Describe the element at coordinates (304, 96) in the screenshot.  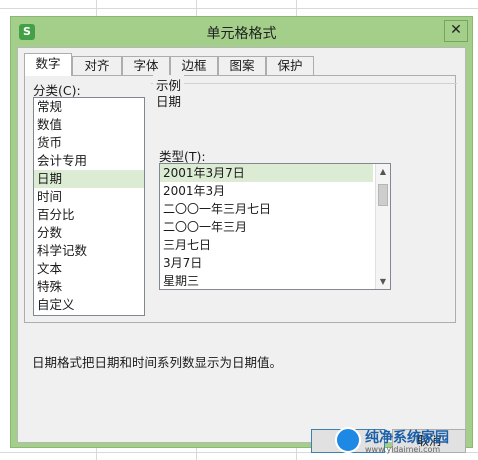
I see `sample-group: 示例 日期` at that location.